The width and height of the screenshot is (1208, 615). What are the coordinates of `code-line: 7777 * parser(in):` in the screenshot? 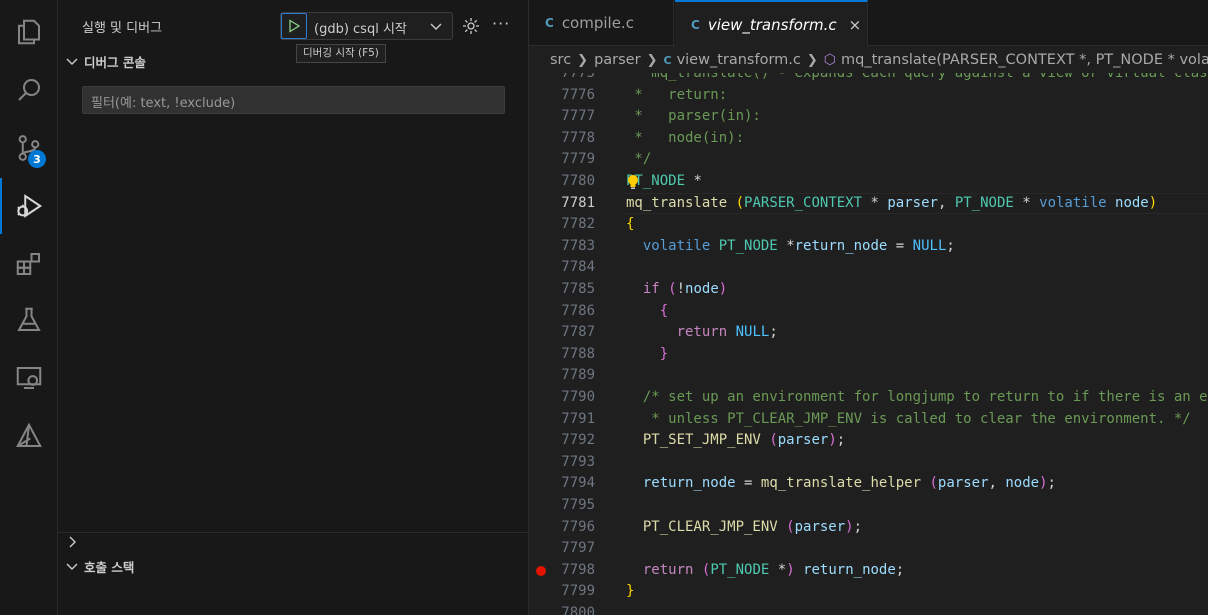 It's located at (868, 117).